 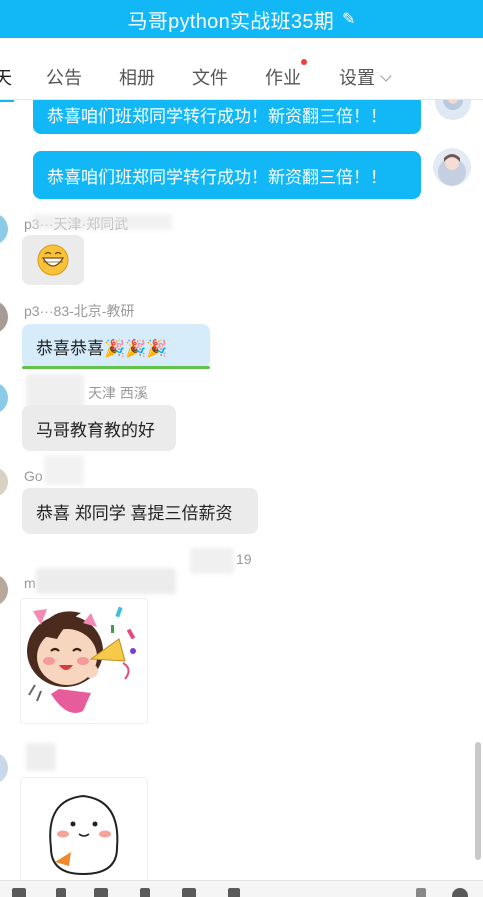 I want to click on message-text: 马哥教育教的好, so click(x=95, y=430).